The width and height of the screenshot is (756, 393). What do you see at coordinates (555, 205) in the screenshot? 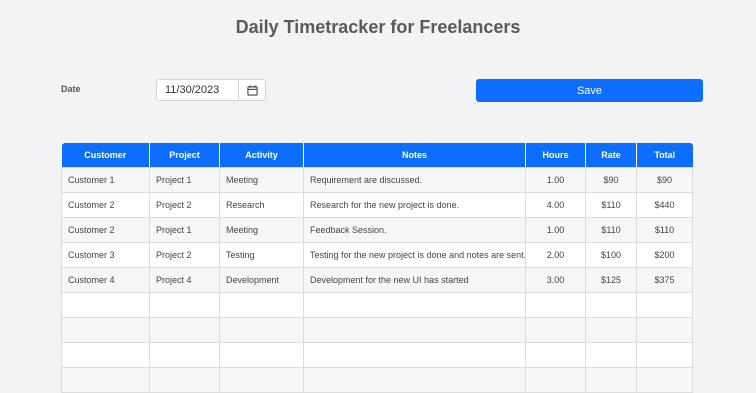
I see `cell-hours: 4.00` at bounding box center [555, 205].